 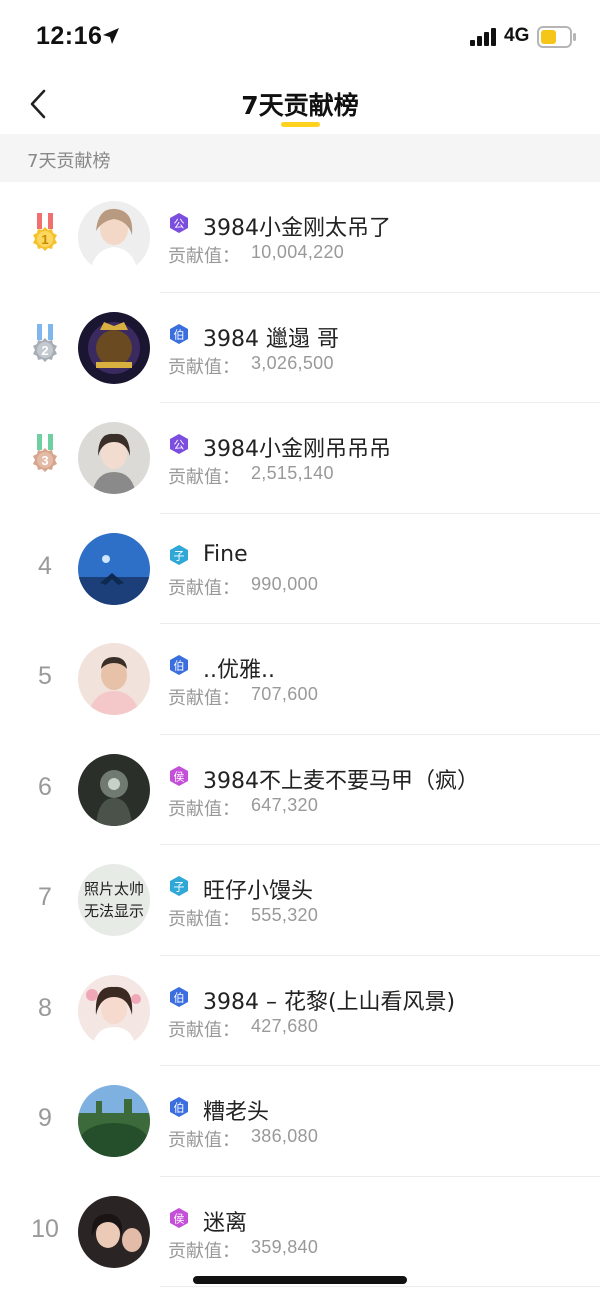 I want to click on svg-text: 子, so click(x=179, y=555).